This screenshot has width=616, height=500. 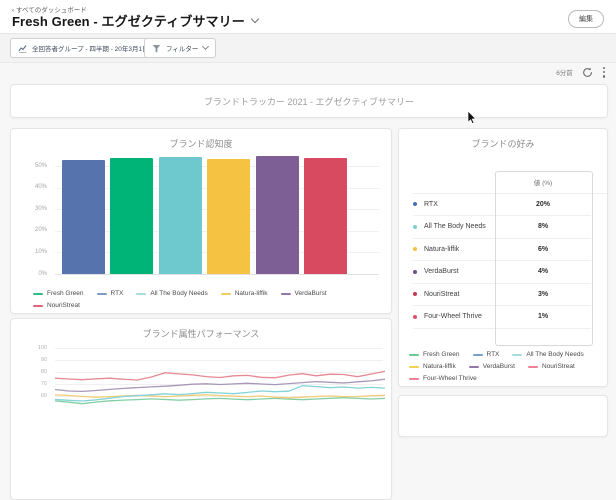 I want to click on brand-value: 4%, so click(x=543, y=272).